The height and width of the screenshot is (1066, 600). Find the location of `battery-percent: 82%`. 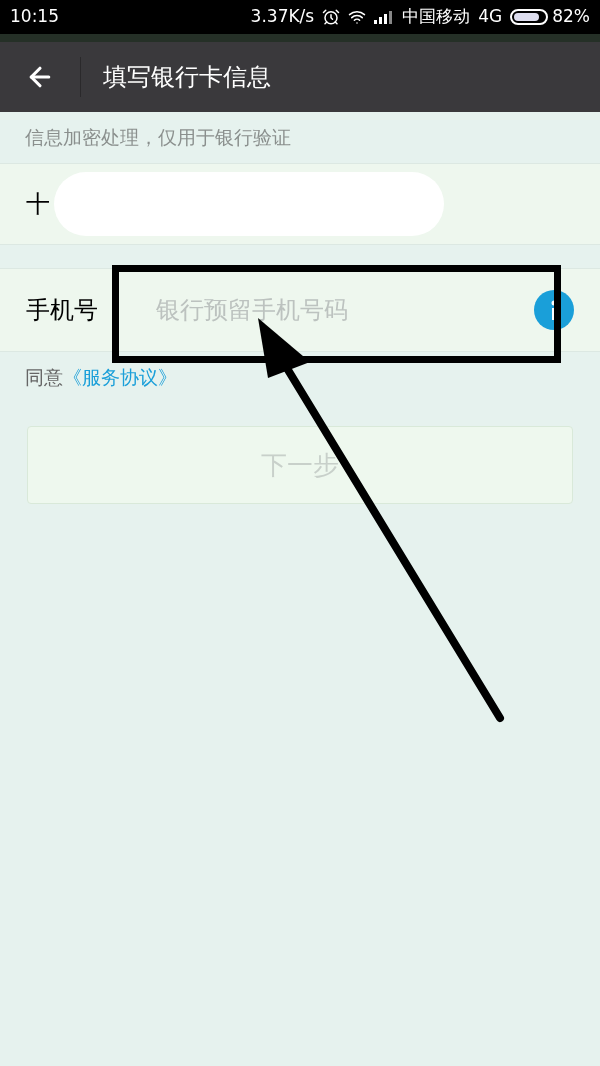

battery-percent: 82% is located at coordinates (571, 17).